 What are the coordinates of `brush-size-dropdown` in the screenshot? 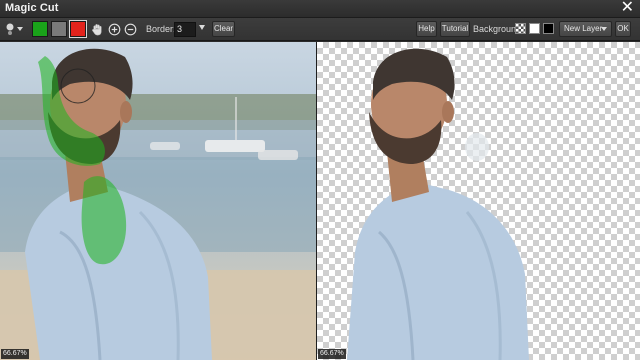 It's located at (14, 29).